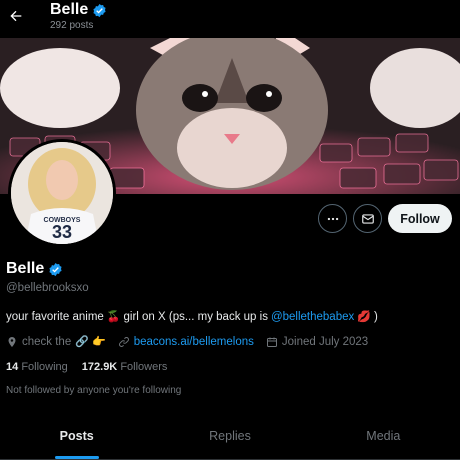 This screenshot has height=460, width=460. Describe the element at coordinates (47, 288) in the screenshot. I see `profile-handle: @bellebrooksxo` at that location.